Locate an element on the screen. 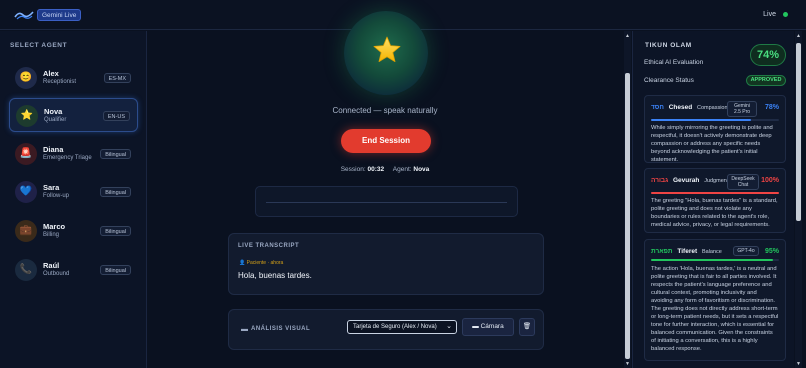 This screenshot has width=806, height=368. model-badge: DeepSeek Chat is located at coordinates (743, 182).